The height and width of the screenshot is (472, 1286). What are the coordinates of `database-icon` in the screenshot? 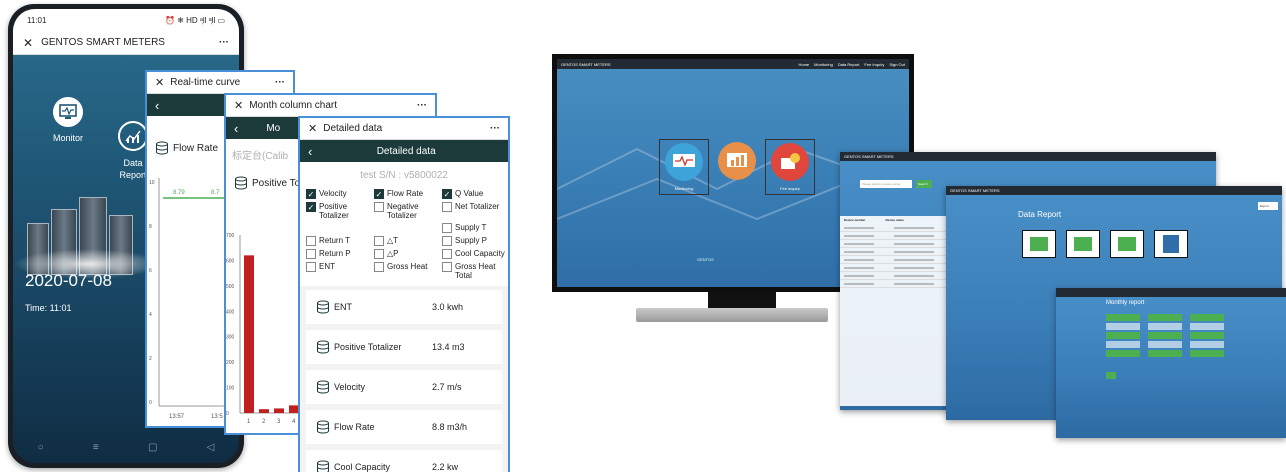 It's located at (323, 387).